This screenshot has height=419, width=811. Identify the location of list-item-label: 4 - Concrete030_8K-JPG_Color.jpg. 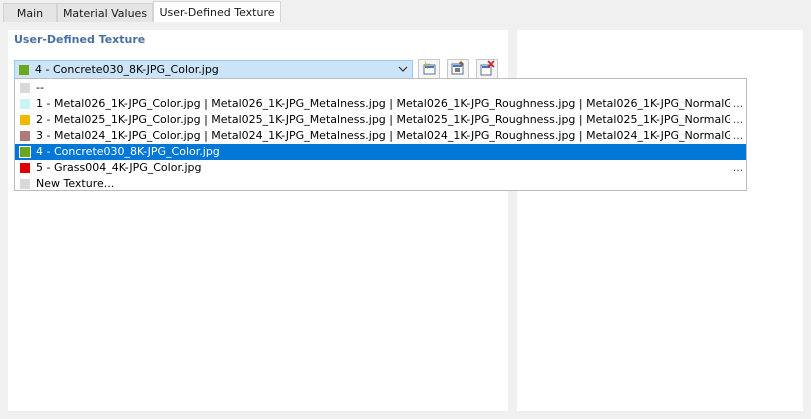
(128, 151).